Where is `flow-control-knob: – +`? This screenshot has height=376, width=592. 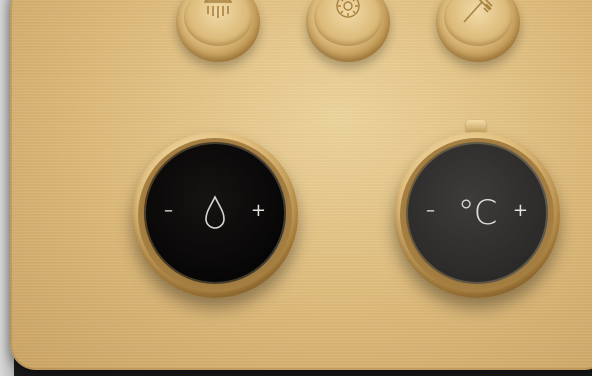
flow-control-knob: – + is located at coordinates (215, 215).